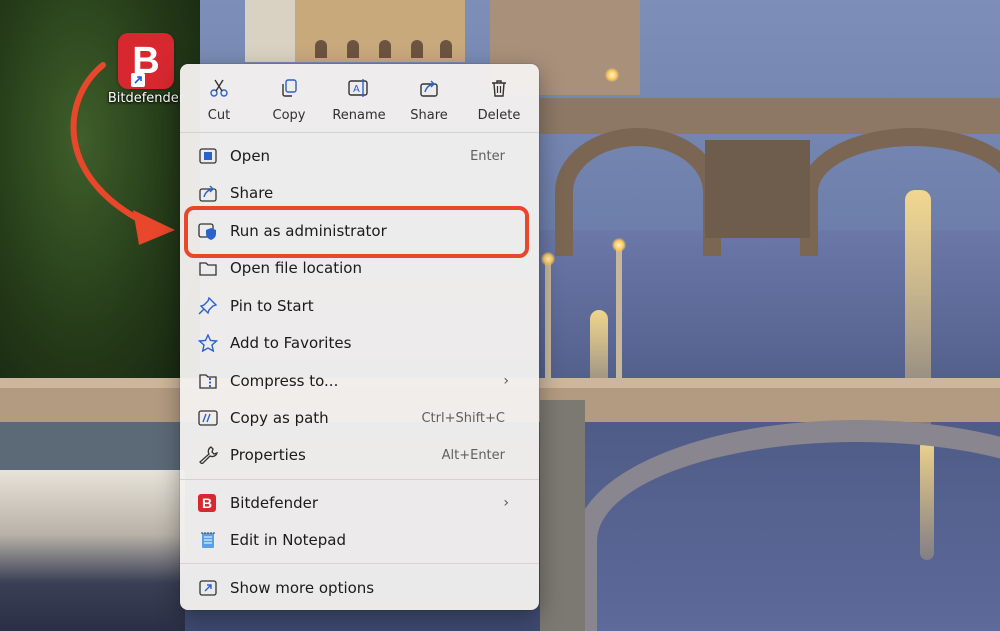 The height and width of the screenshot is (631, 1000). I want to click on notepad-icon, so click(208, 540).